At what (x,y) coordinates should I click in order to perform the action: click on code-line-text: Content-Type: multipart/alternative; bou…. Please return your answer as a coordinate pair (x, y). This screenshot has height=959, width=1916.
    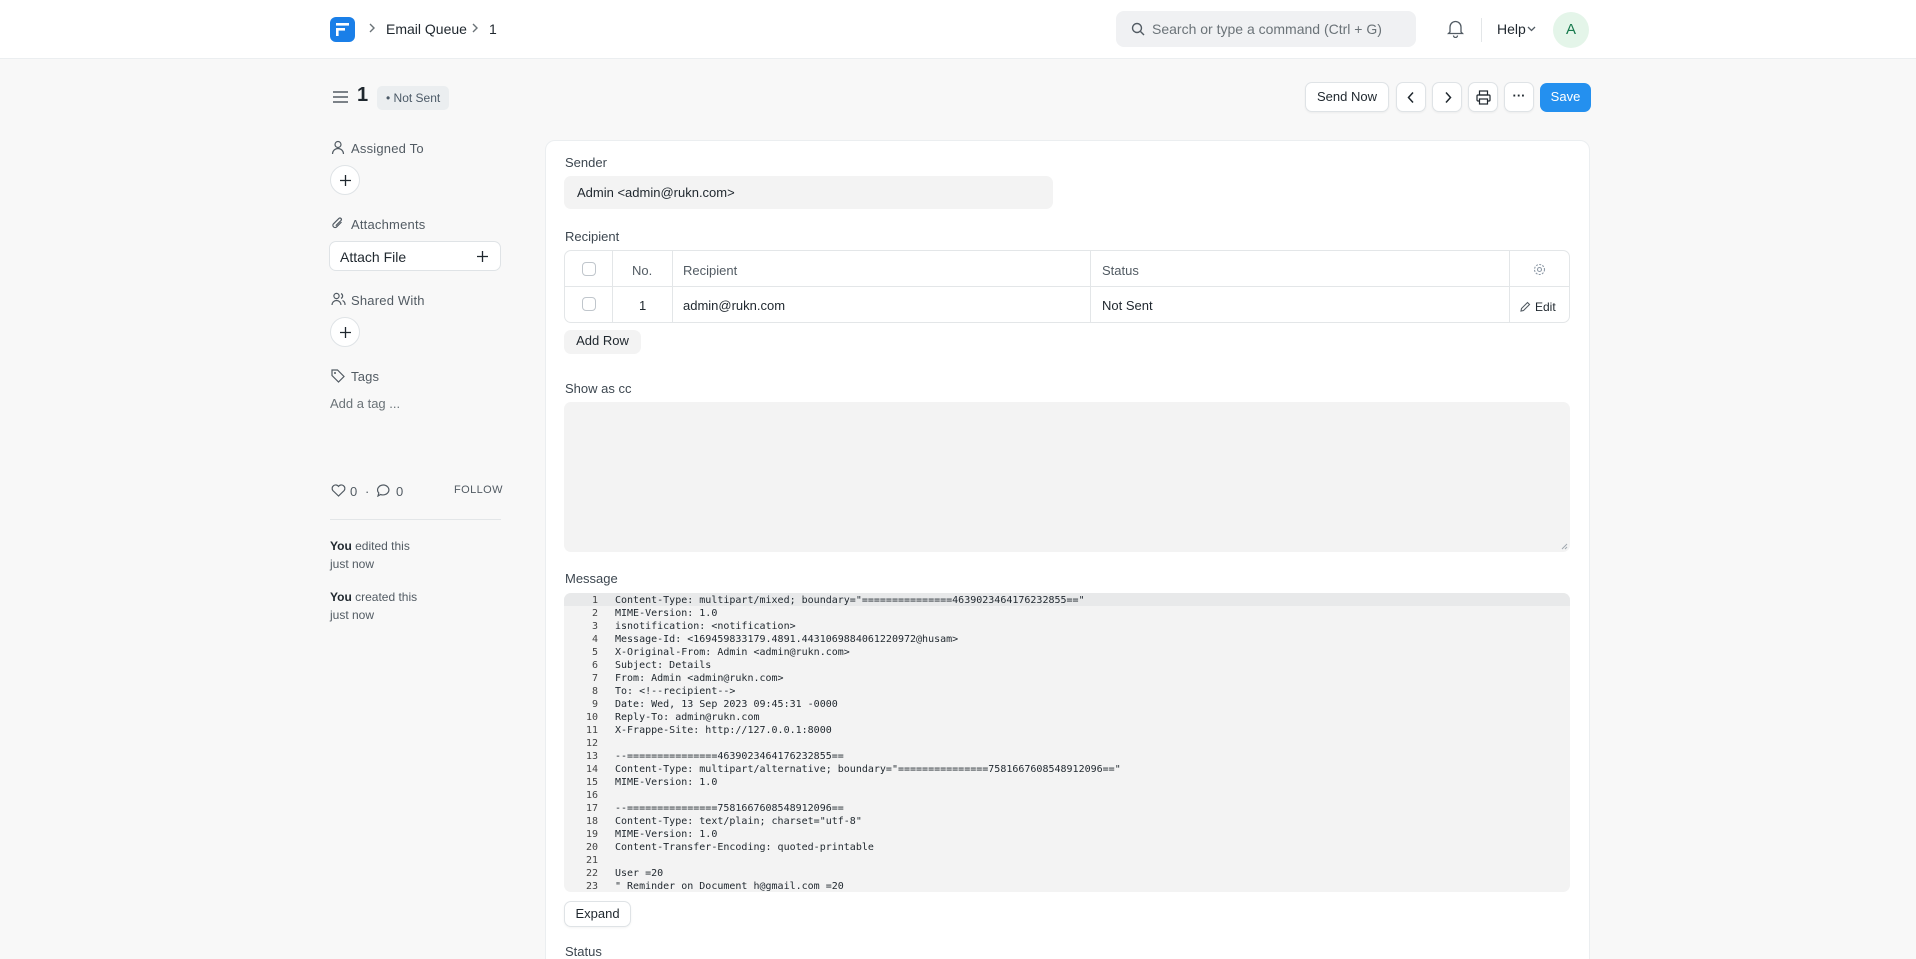
    Looking at the image, I should click on (868, 769).